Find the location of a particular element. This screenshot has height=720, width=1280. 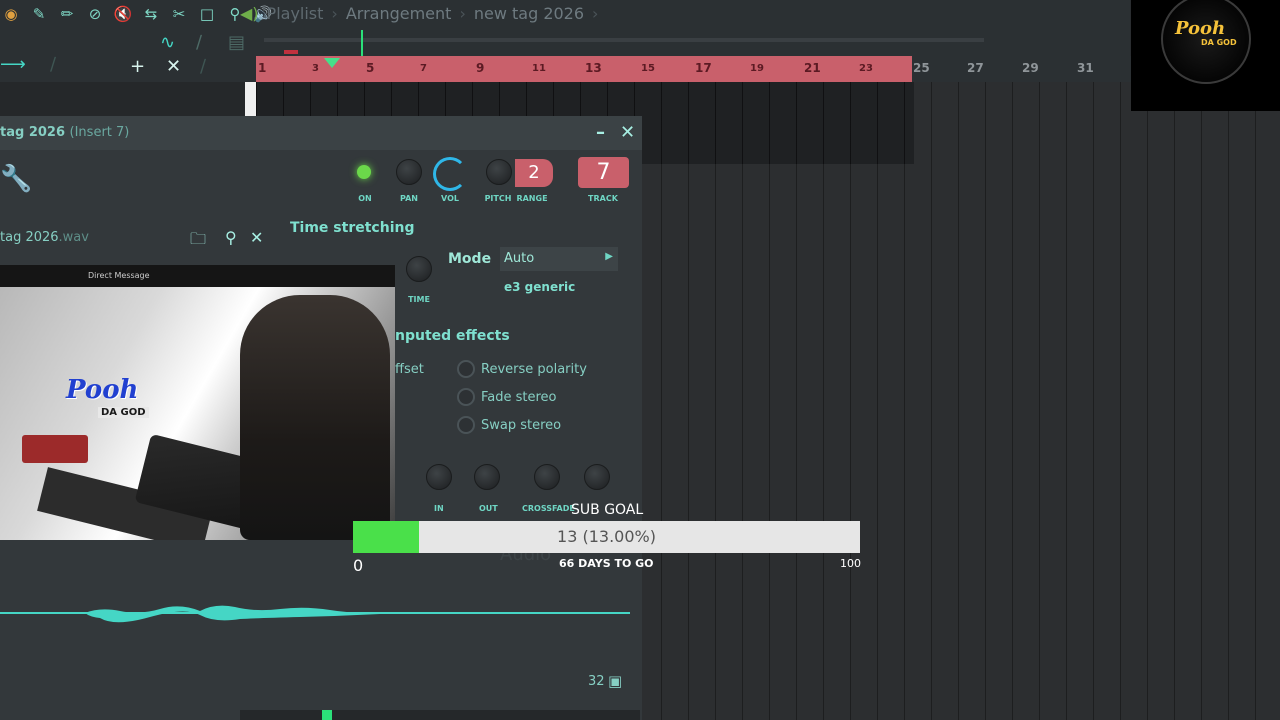

sub-goal-progress-bar: 13 (13.00%) is located at coordinates (606, 537).